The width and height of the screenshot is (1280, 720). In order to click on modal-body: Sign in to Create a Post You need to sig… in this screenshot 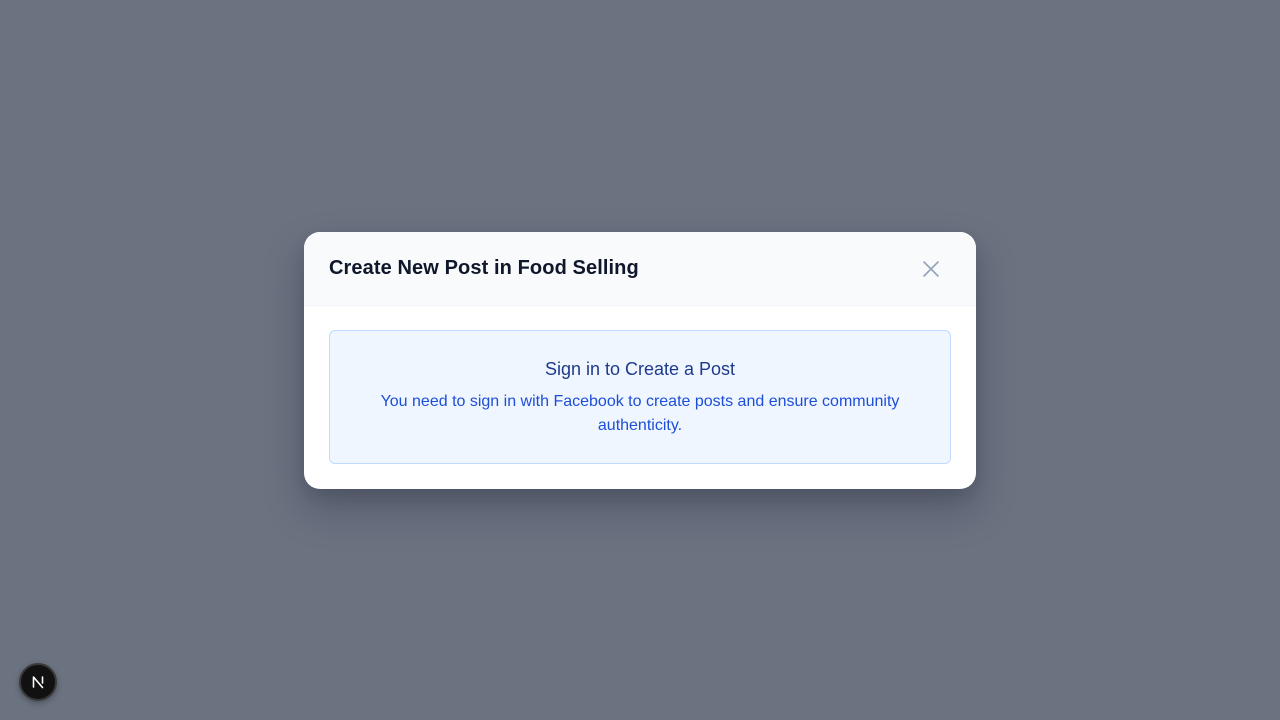, I will do `click(640, 397)`.